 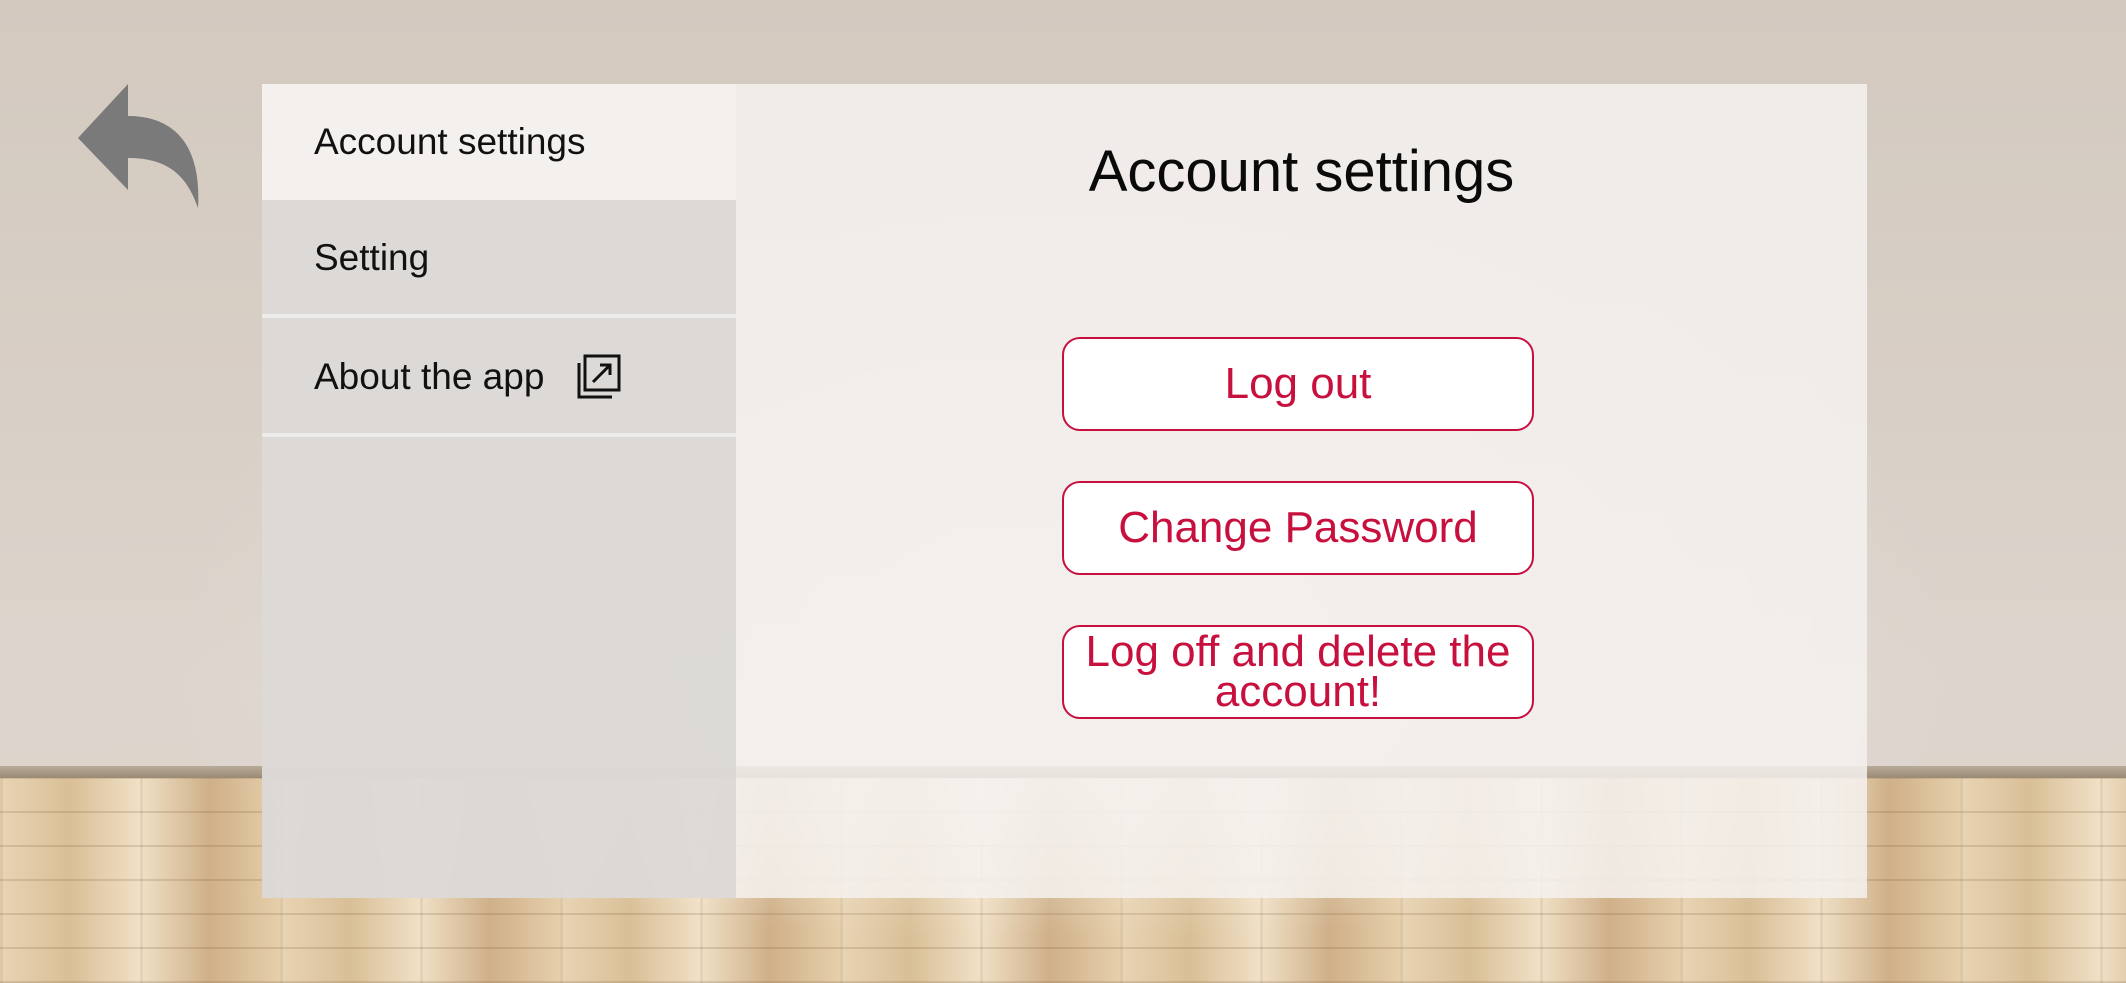 I want to click on undo-arrow-icon, so click(x=138, y=146).